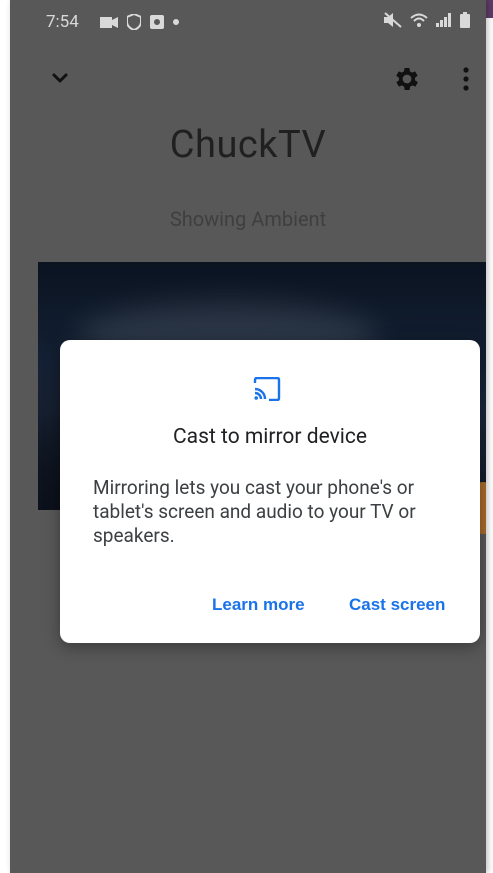 This screenshot has height=873, width=493. What do you see at coordinates (407, 79) in the screenshot?
I see `gear-icon` at bounding box center [407, 79].